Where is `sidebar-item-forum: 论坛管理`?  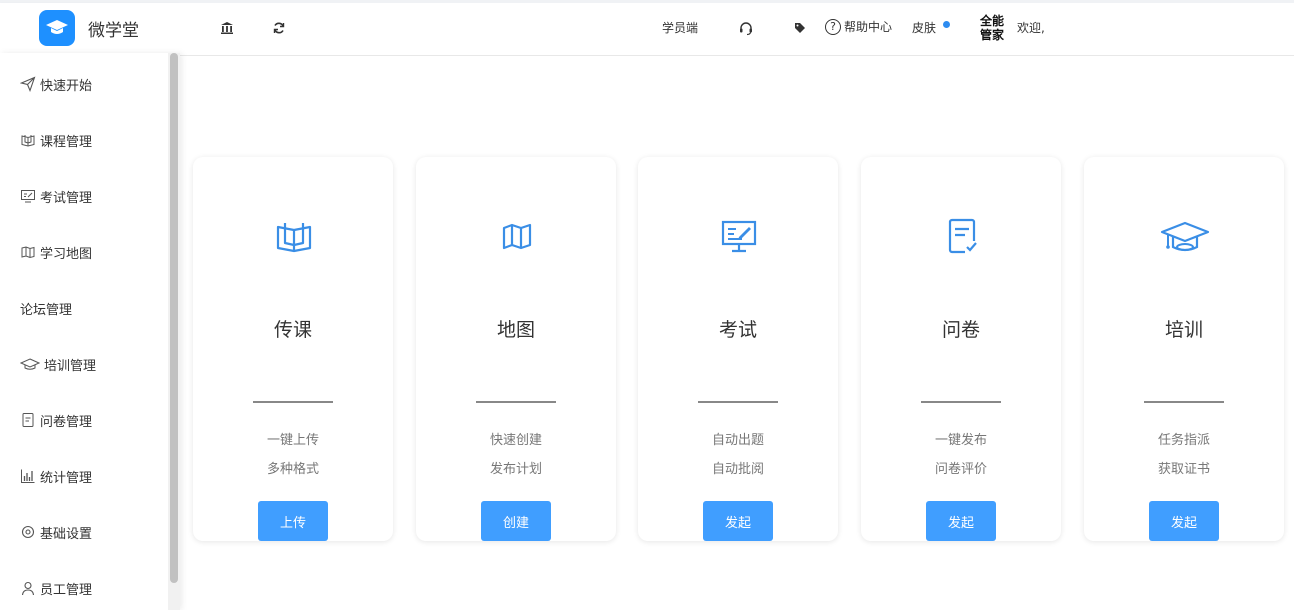 sidebar-item-forum: 论坛管理 is located at coordinates (84, 308).